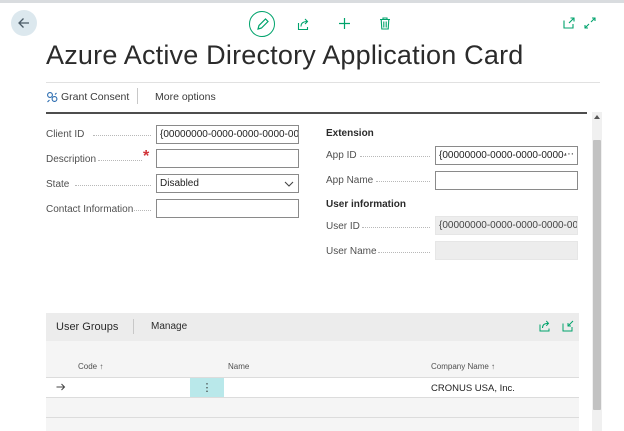 The image size is (624, 431). What do you see at coordinates (597, 275) in the screenshot?
I see `scrollbar-thumb` at bounding box center [597, 275].